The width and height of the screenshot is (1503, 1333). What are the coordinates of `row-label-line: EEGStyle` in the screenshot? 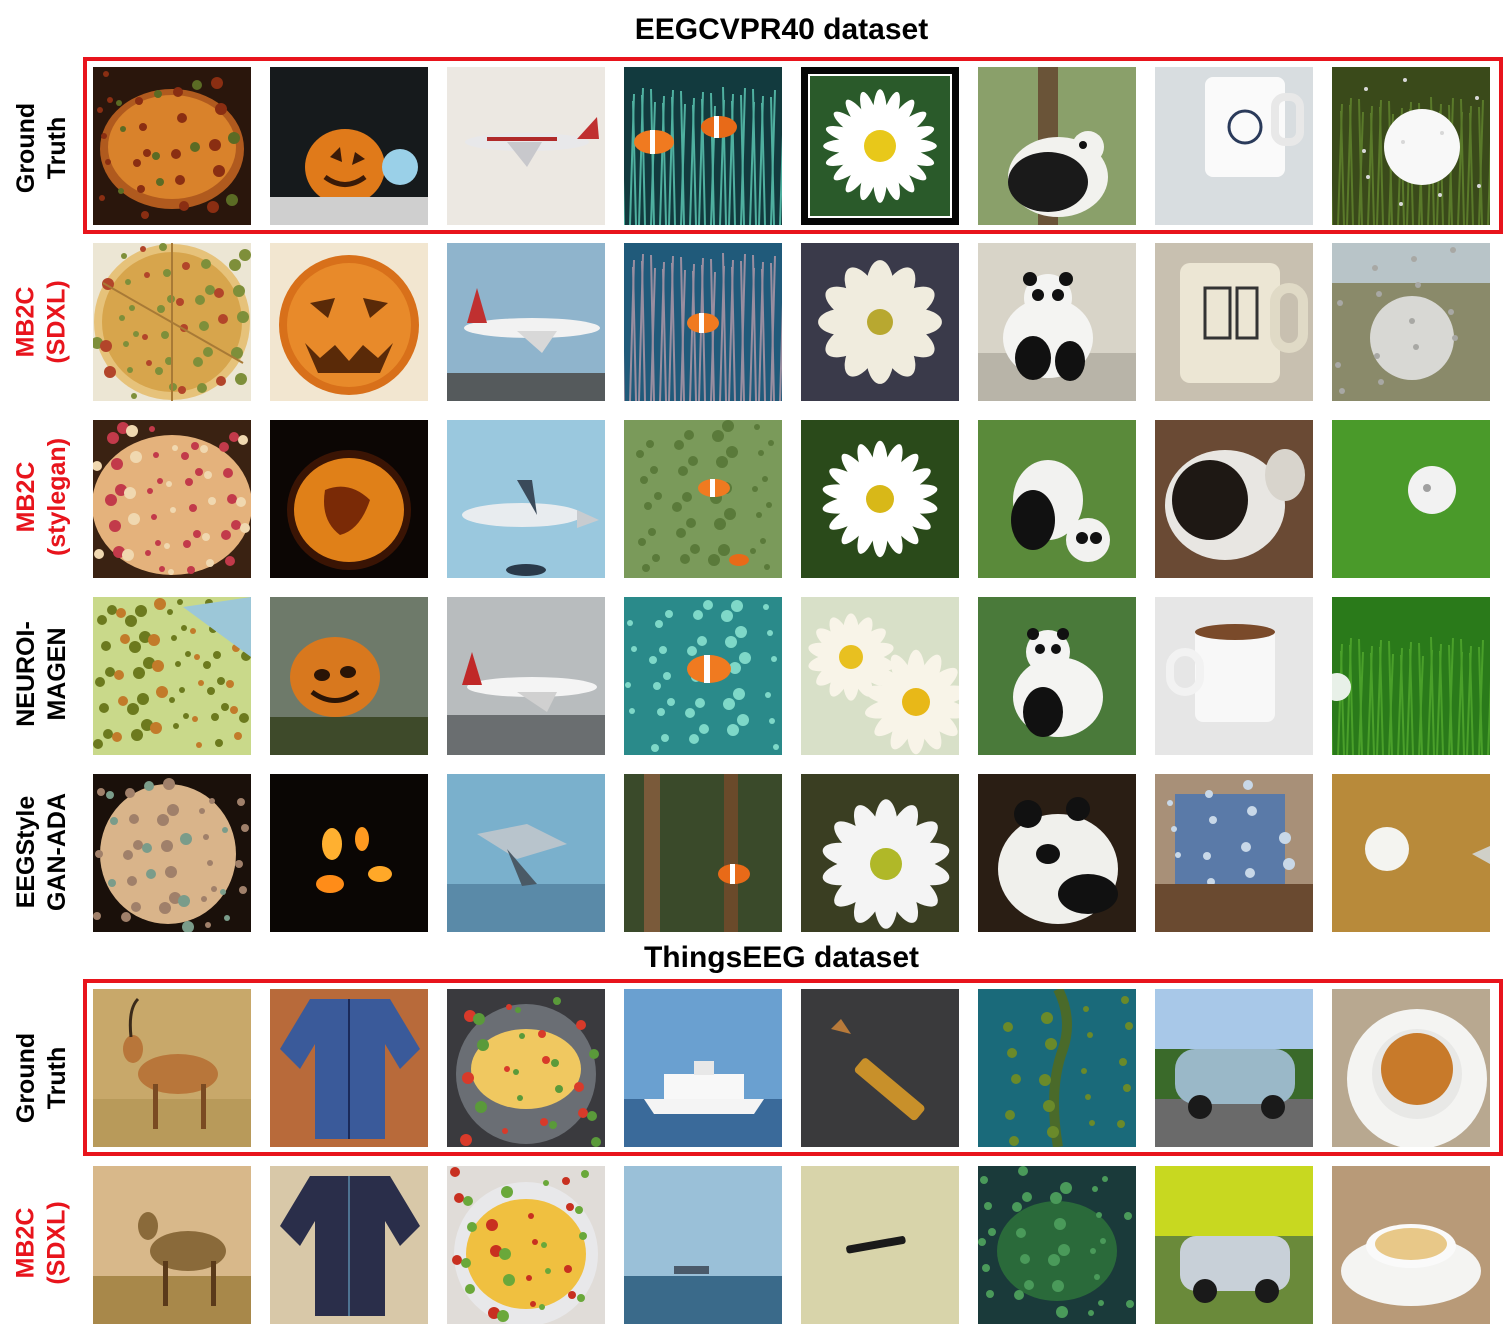 It's located at (26, 852).